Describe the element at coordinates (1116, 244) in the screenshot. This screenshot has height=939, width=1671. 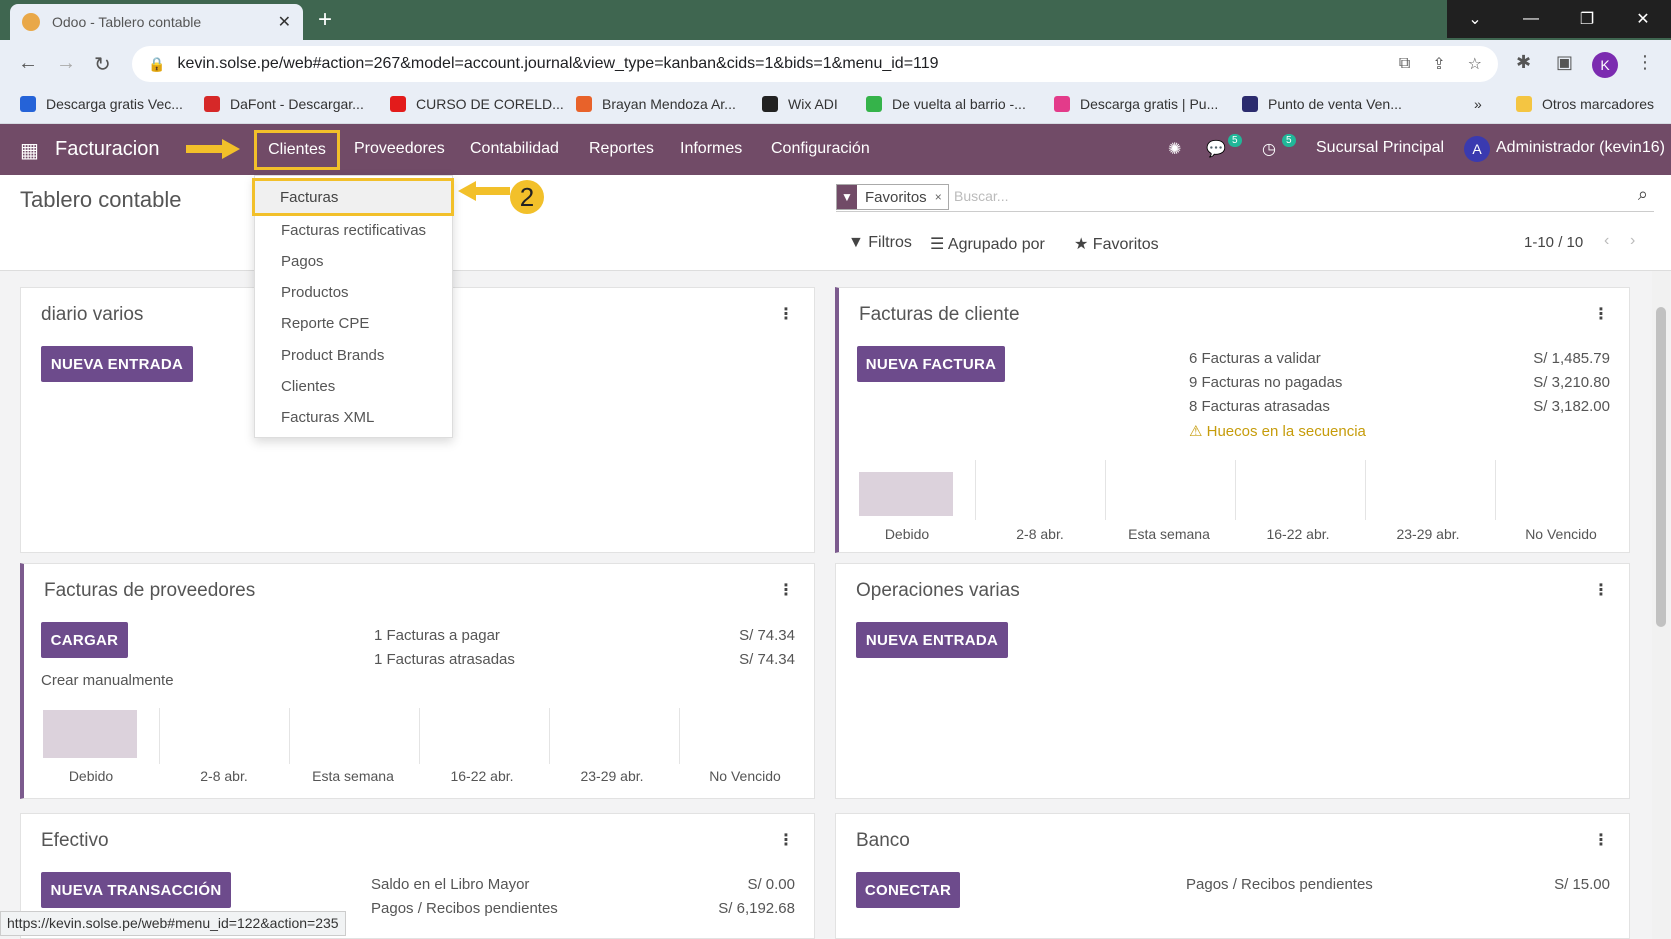
I see `favorites-button: ★ Favoritos` at that location.